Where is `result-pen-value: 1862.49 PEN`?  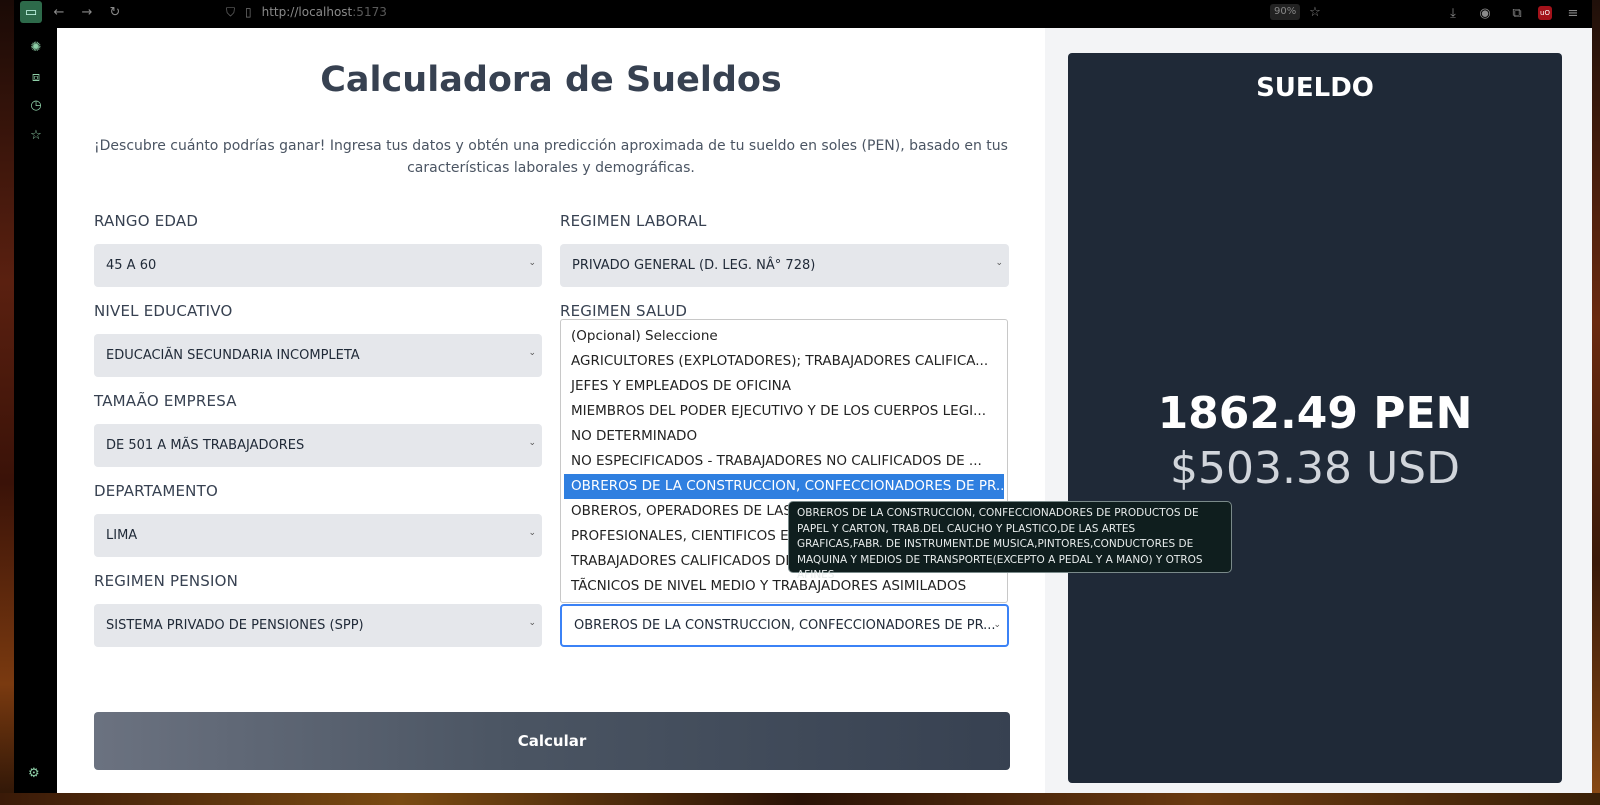
result-pen-value: 1862.49 PEN is located at coordinates (1315, 413).